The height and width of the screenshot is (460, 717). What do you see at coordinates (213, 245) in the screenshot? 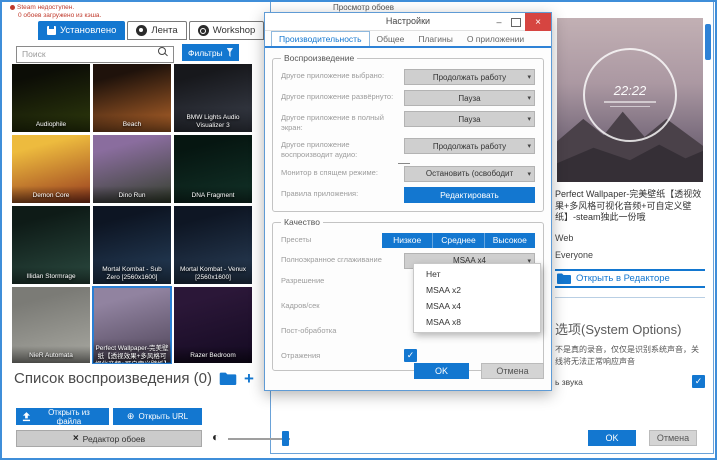
I see `wallpaper-tile: Mortal Kombat - Venux [2560x1600]` at bounding box center [213, 245].